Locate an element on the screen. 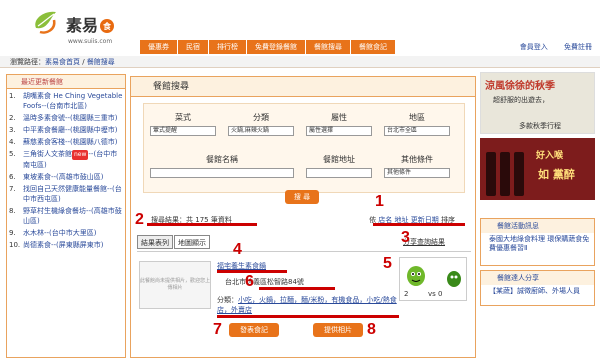 This screenshot has width=600, height=360. address-field: 餐館地址 is located at coordinates (339, 166).